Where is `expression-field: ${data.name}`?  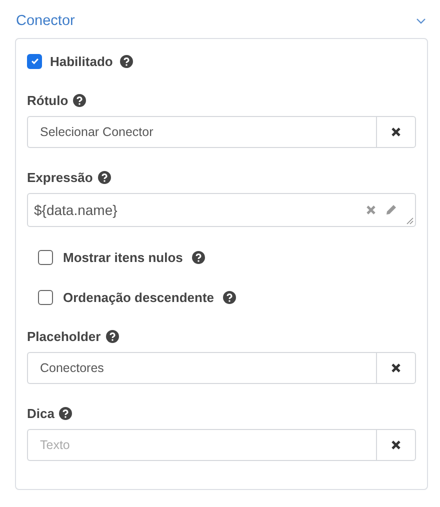 expression-field: ${data.name} is located at coordinates (221, 210).